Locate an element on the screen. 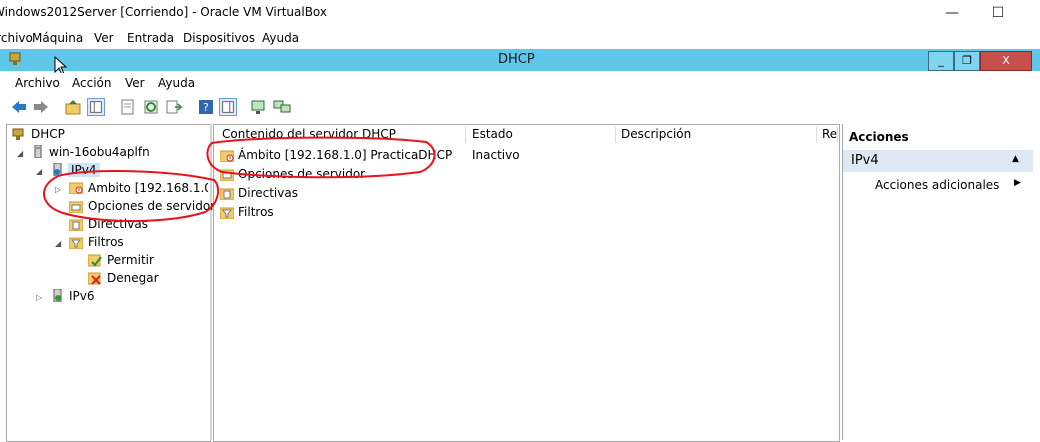  properties-sheet-icon is located at coordinates (127, 107).